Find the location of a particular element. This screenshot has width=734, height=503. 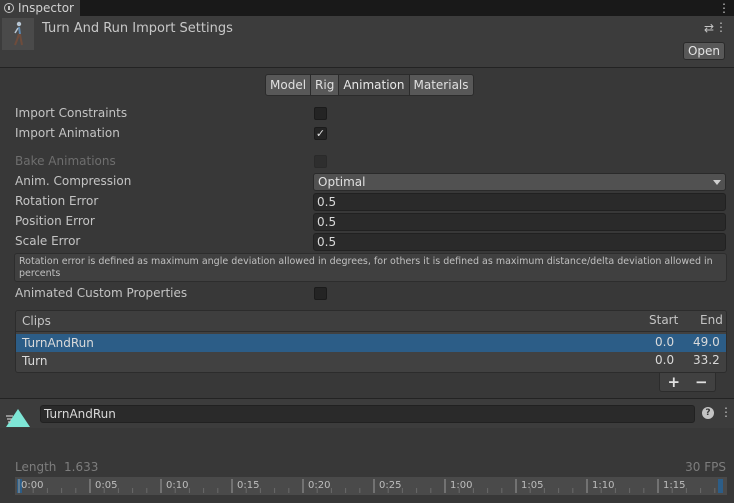

anim-compression-dropdown: Optimal is located at coordinates (519, 182).